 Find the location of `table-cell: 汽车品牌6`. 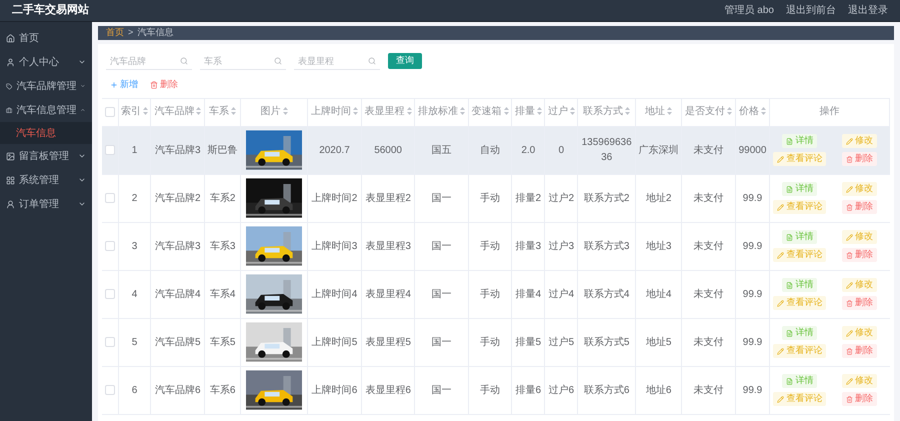

table-cell: 汽车品牌6 is located at coordinates (178, 390).